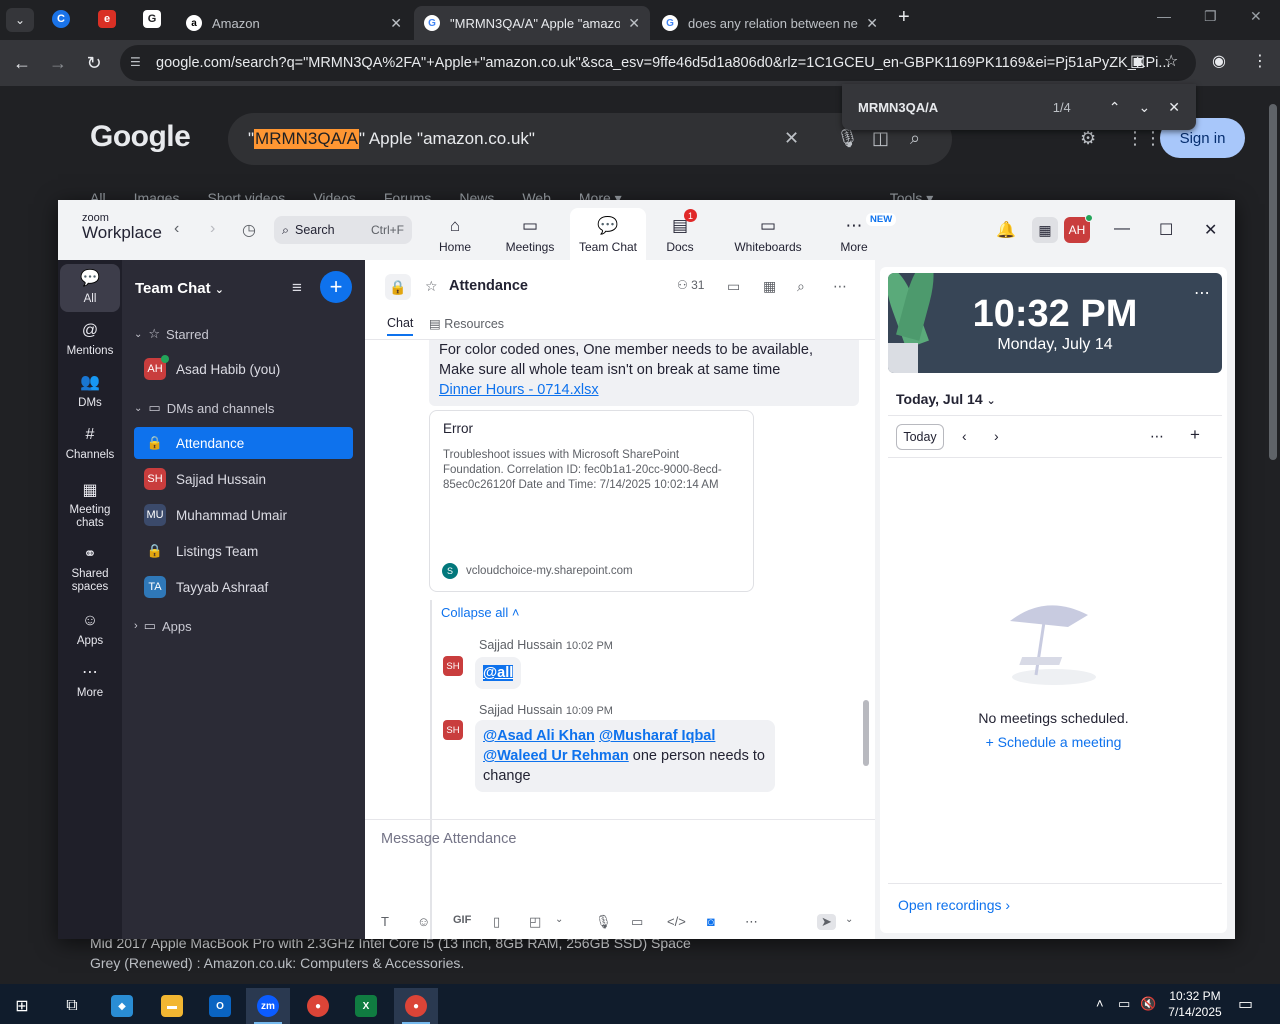  What do you see at coordinates (462, 920) in the screenshot?
I see `gif-icon: GIF` at bounding box center [462, 920].